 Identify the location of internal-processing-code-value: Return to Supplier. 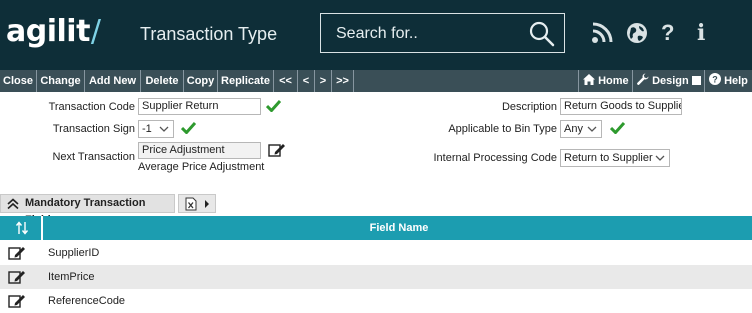
(608, 158).